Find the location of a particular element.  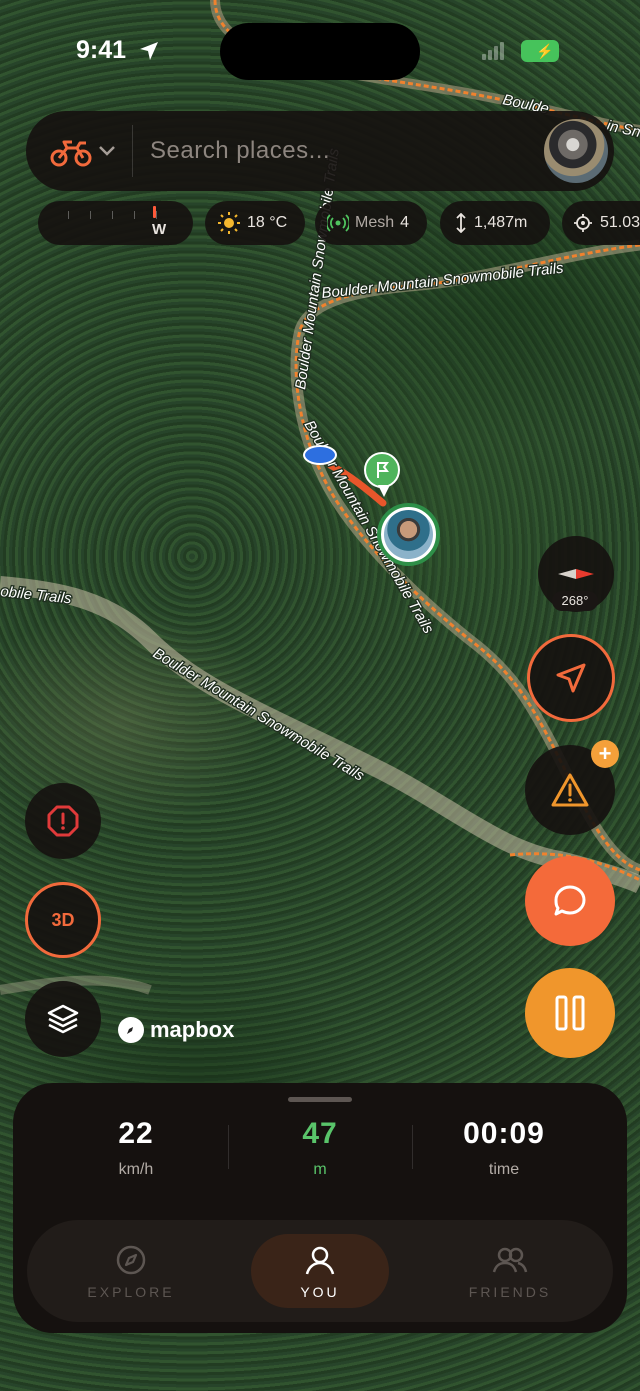

waypoint-marker is located at coordinates (320, 455).